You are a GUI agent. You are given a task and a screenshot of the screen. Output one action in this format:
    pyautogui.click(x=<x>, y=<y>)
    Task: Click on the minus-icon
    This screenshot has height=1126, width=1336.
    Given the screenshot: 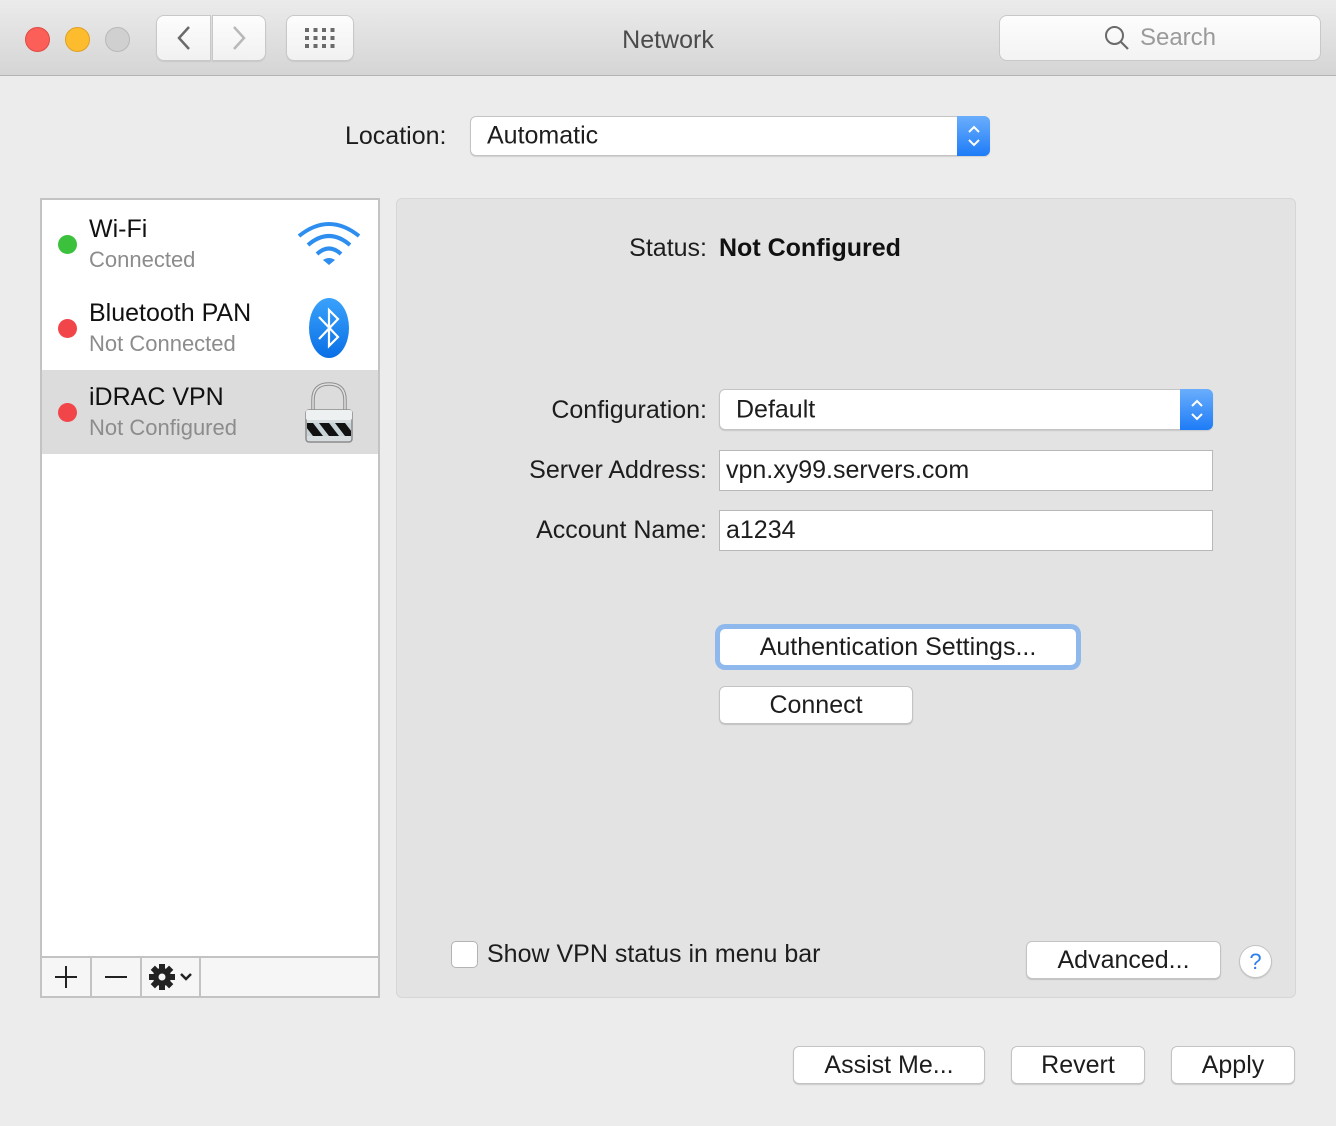 What is the action you would take?
    pyautogui.click(x=116, y=977)
    